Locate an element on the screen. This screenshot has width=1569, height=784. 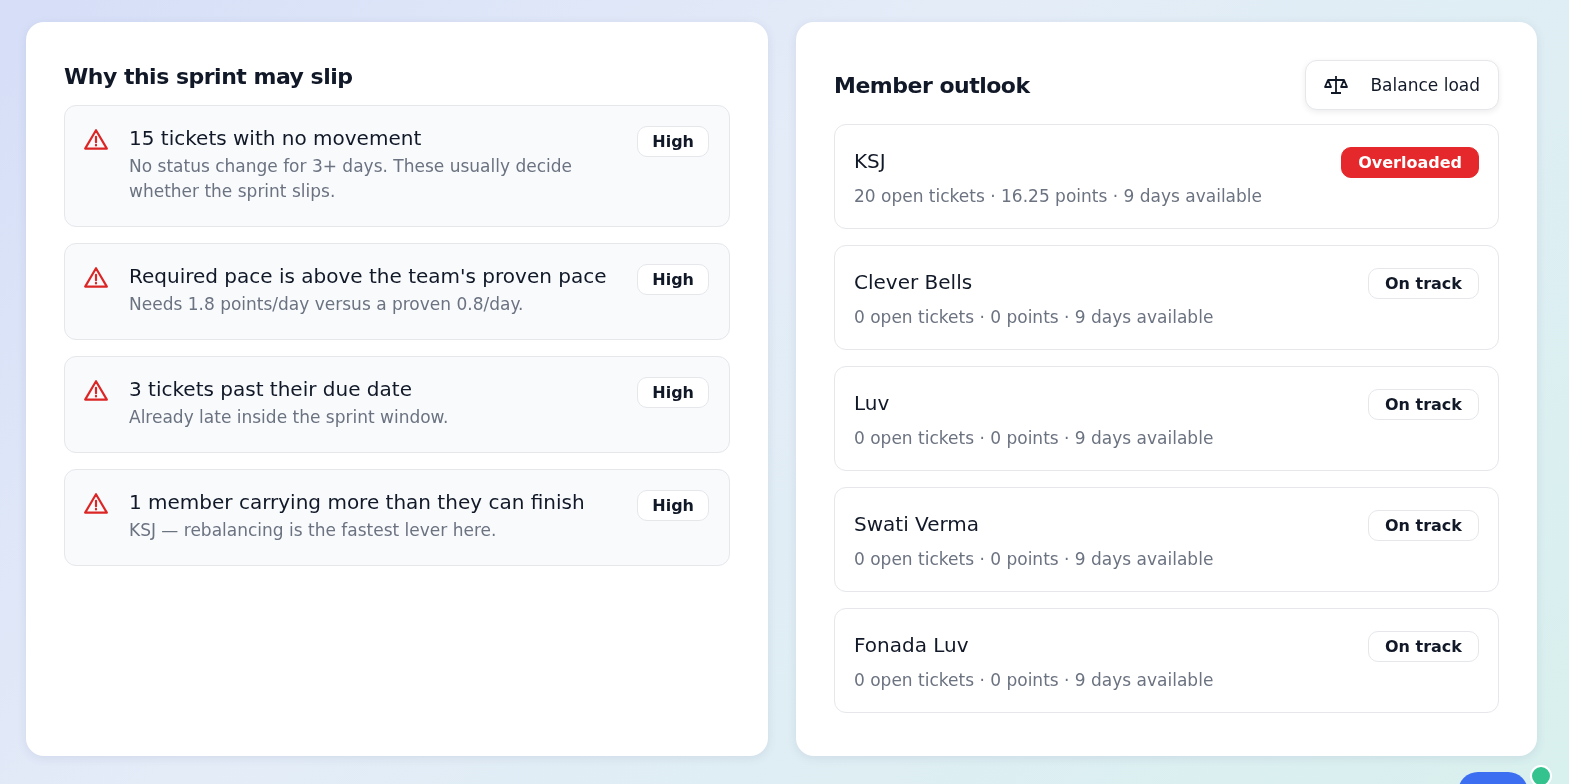
panel-title: Member outlook is located at coordinates (932, 85).